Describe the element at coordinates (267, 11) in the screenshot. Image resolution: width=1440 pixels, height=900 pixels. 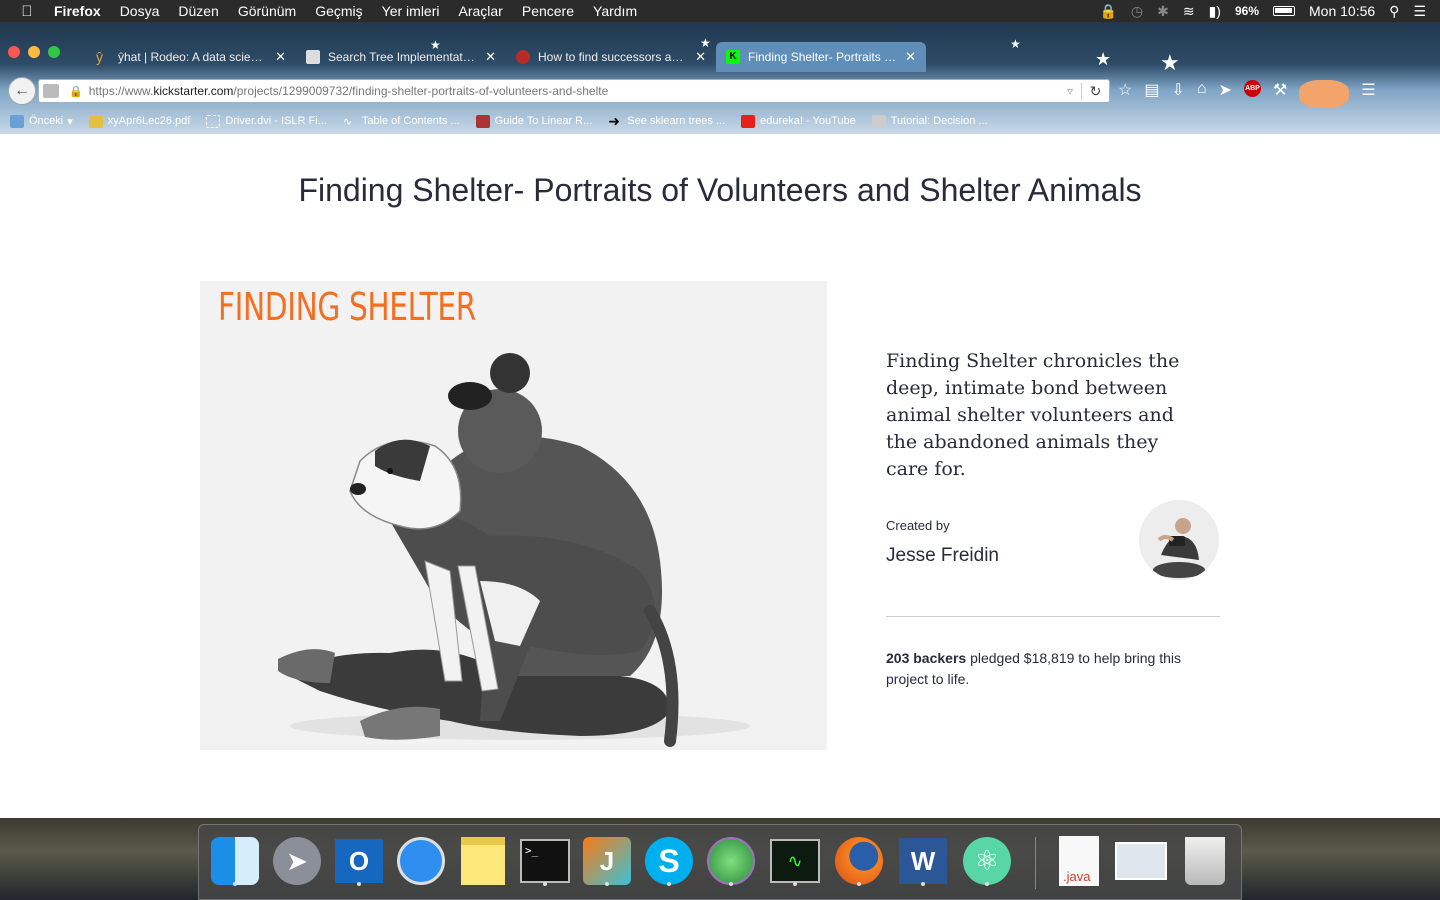
I see `menu-gorunum: Görünüm` at that location.